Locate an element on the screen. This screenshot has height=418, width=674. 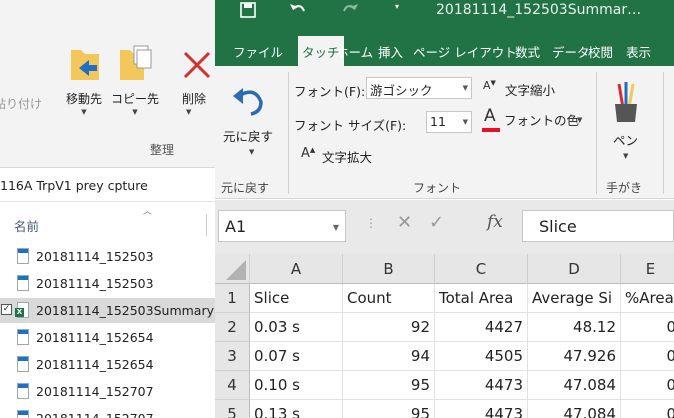
copy-to-label: コピー先 is located at coordinates (134, 99).